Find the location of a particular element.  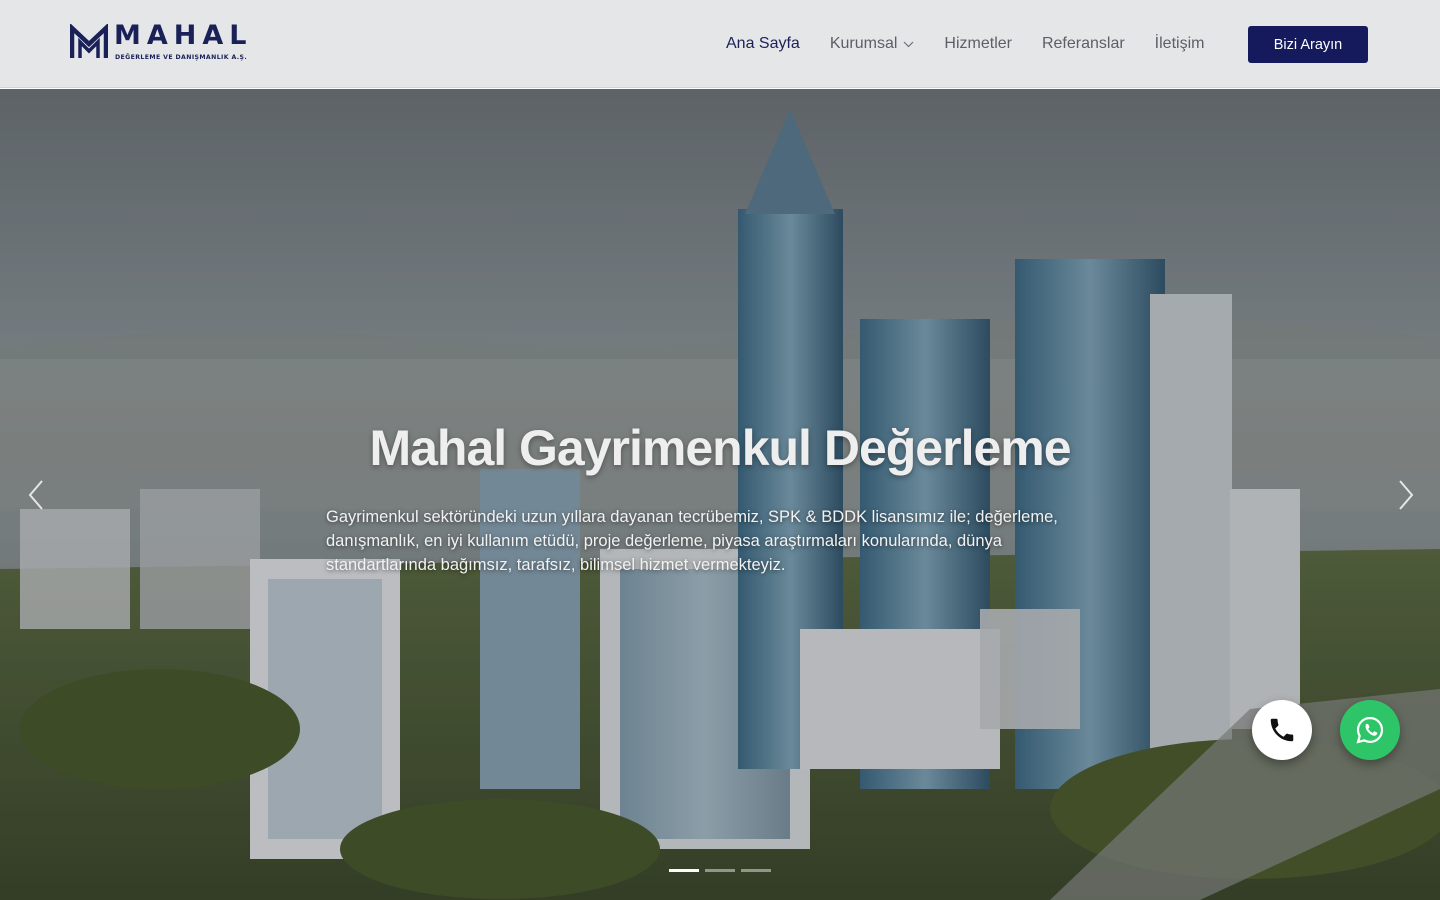

nav-item-iletisim: İletişim is located at coordinates (1180, 44).